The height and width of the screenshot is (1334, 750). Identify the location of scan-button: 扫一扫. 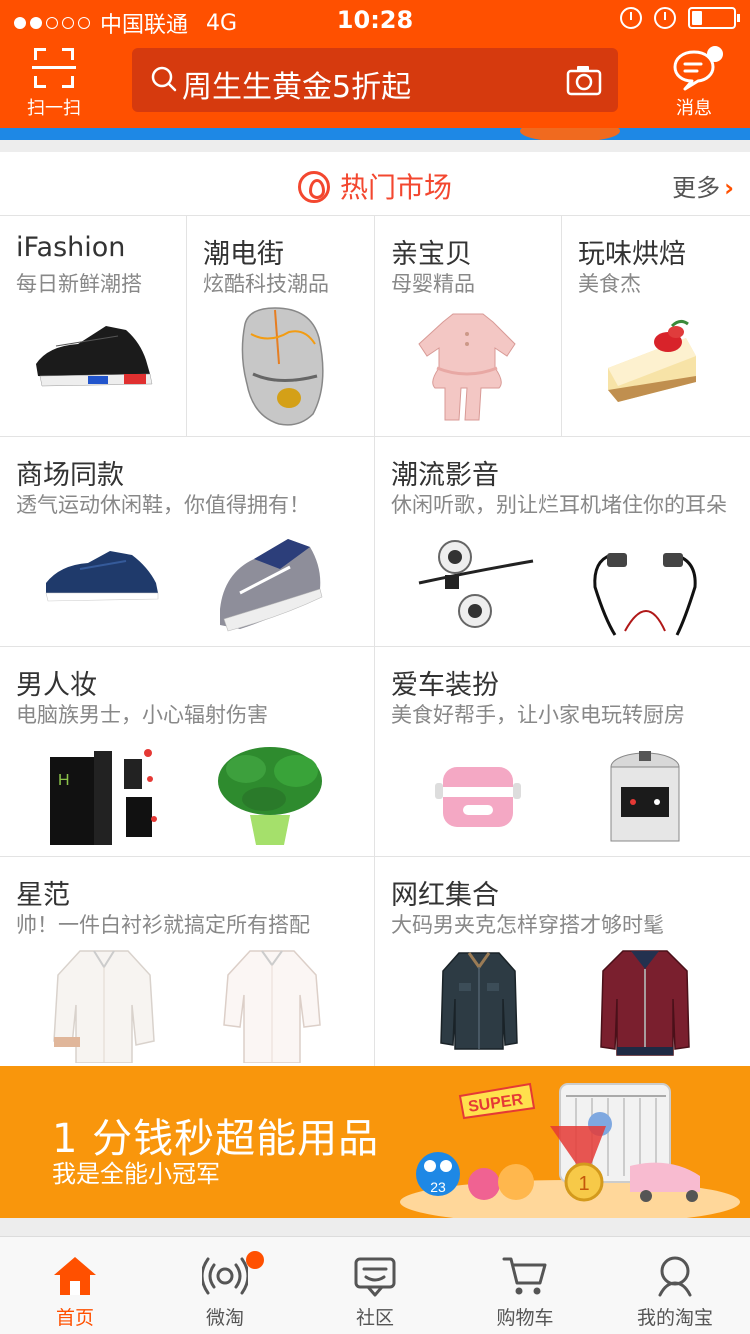
(54, 82).